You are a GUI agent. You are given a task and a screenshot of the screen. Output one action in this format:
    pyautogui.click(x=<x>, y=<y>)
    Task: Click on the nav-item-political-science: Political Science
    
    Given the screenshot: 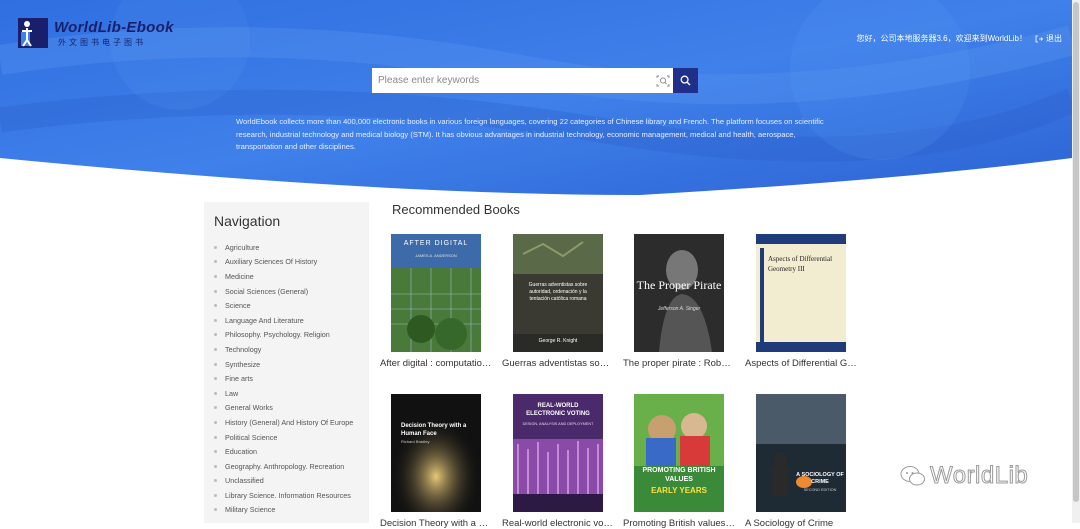 What is the action you would take?
    pyautogui.click(x=283, y=437)
    